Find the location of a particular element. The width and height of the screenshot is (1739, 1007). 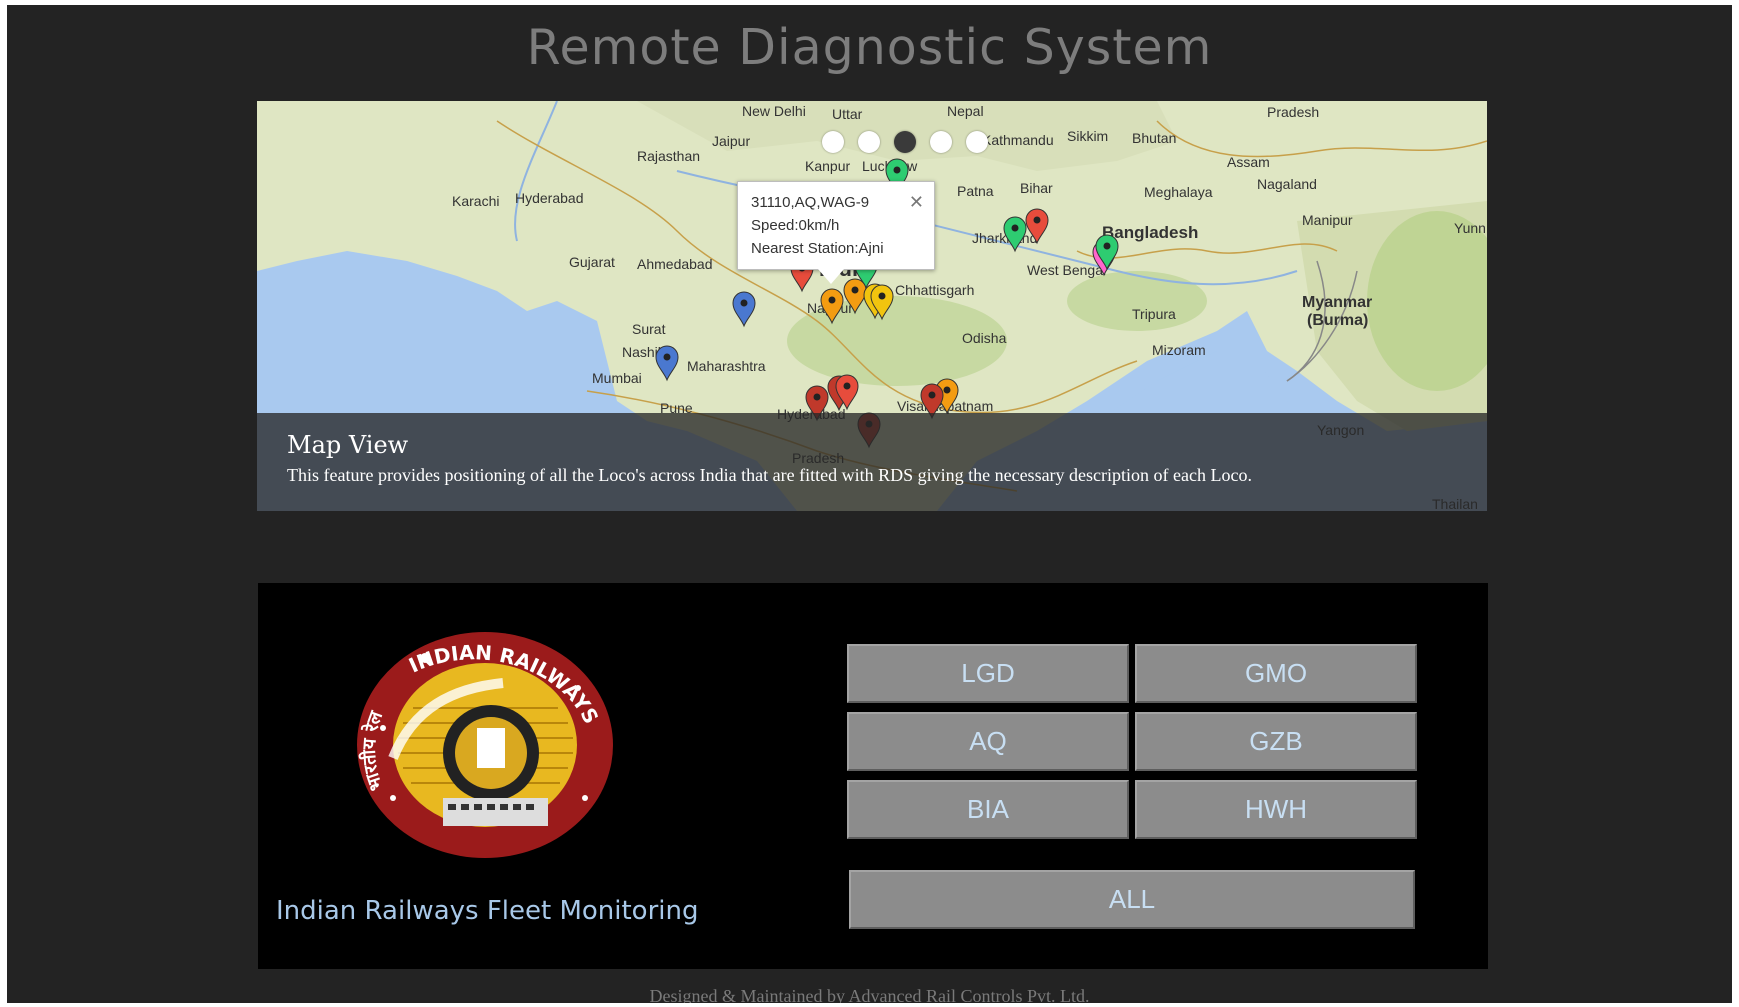

filter-button-hwh: HWH is located at coordinates (1276, 809).